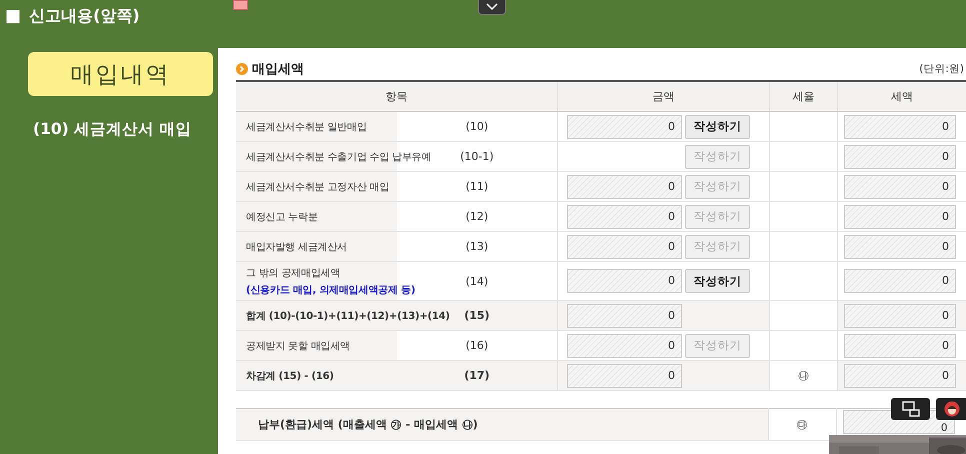 The width and height of the screenshot is (966, 454). I want to click on column-header: 항목, so click(397, 96).